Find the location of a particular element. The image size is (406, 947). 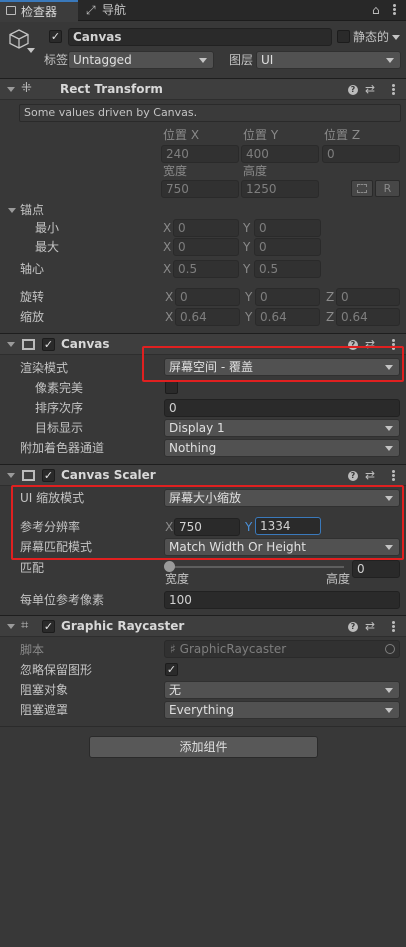

blueprint-mode-button is located at coordinates (362, 188).